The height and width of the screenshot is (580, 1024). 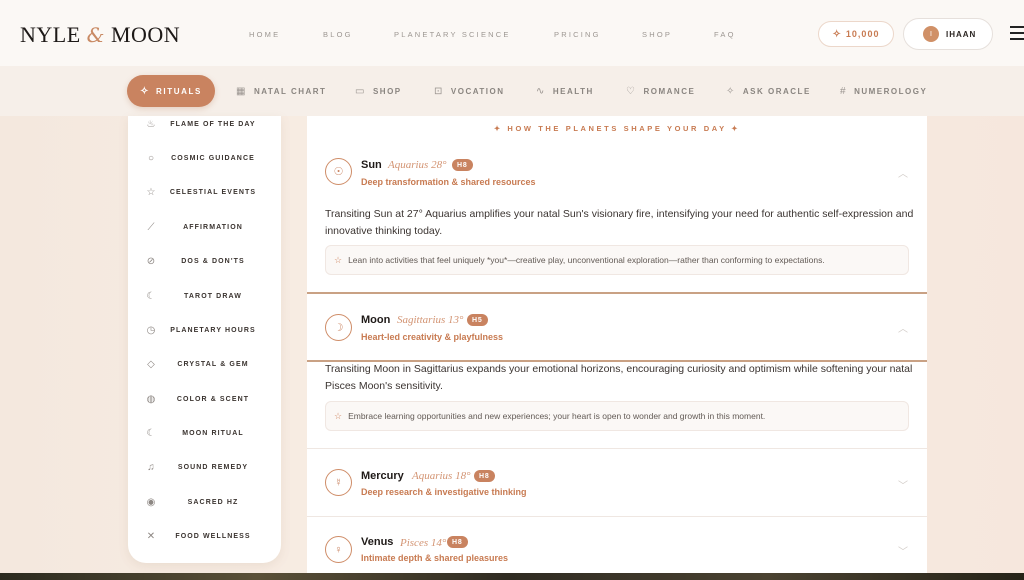 What do you see at coordinates (338, 34) in the screenshot?
I see `nav-link-blog: BLOG` at bounding box center [338, 34].